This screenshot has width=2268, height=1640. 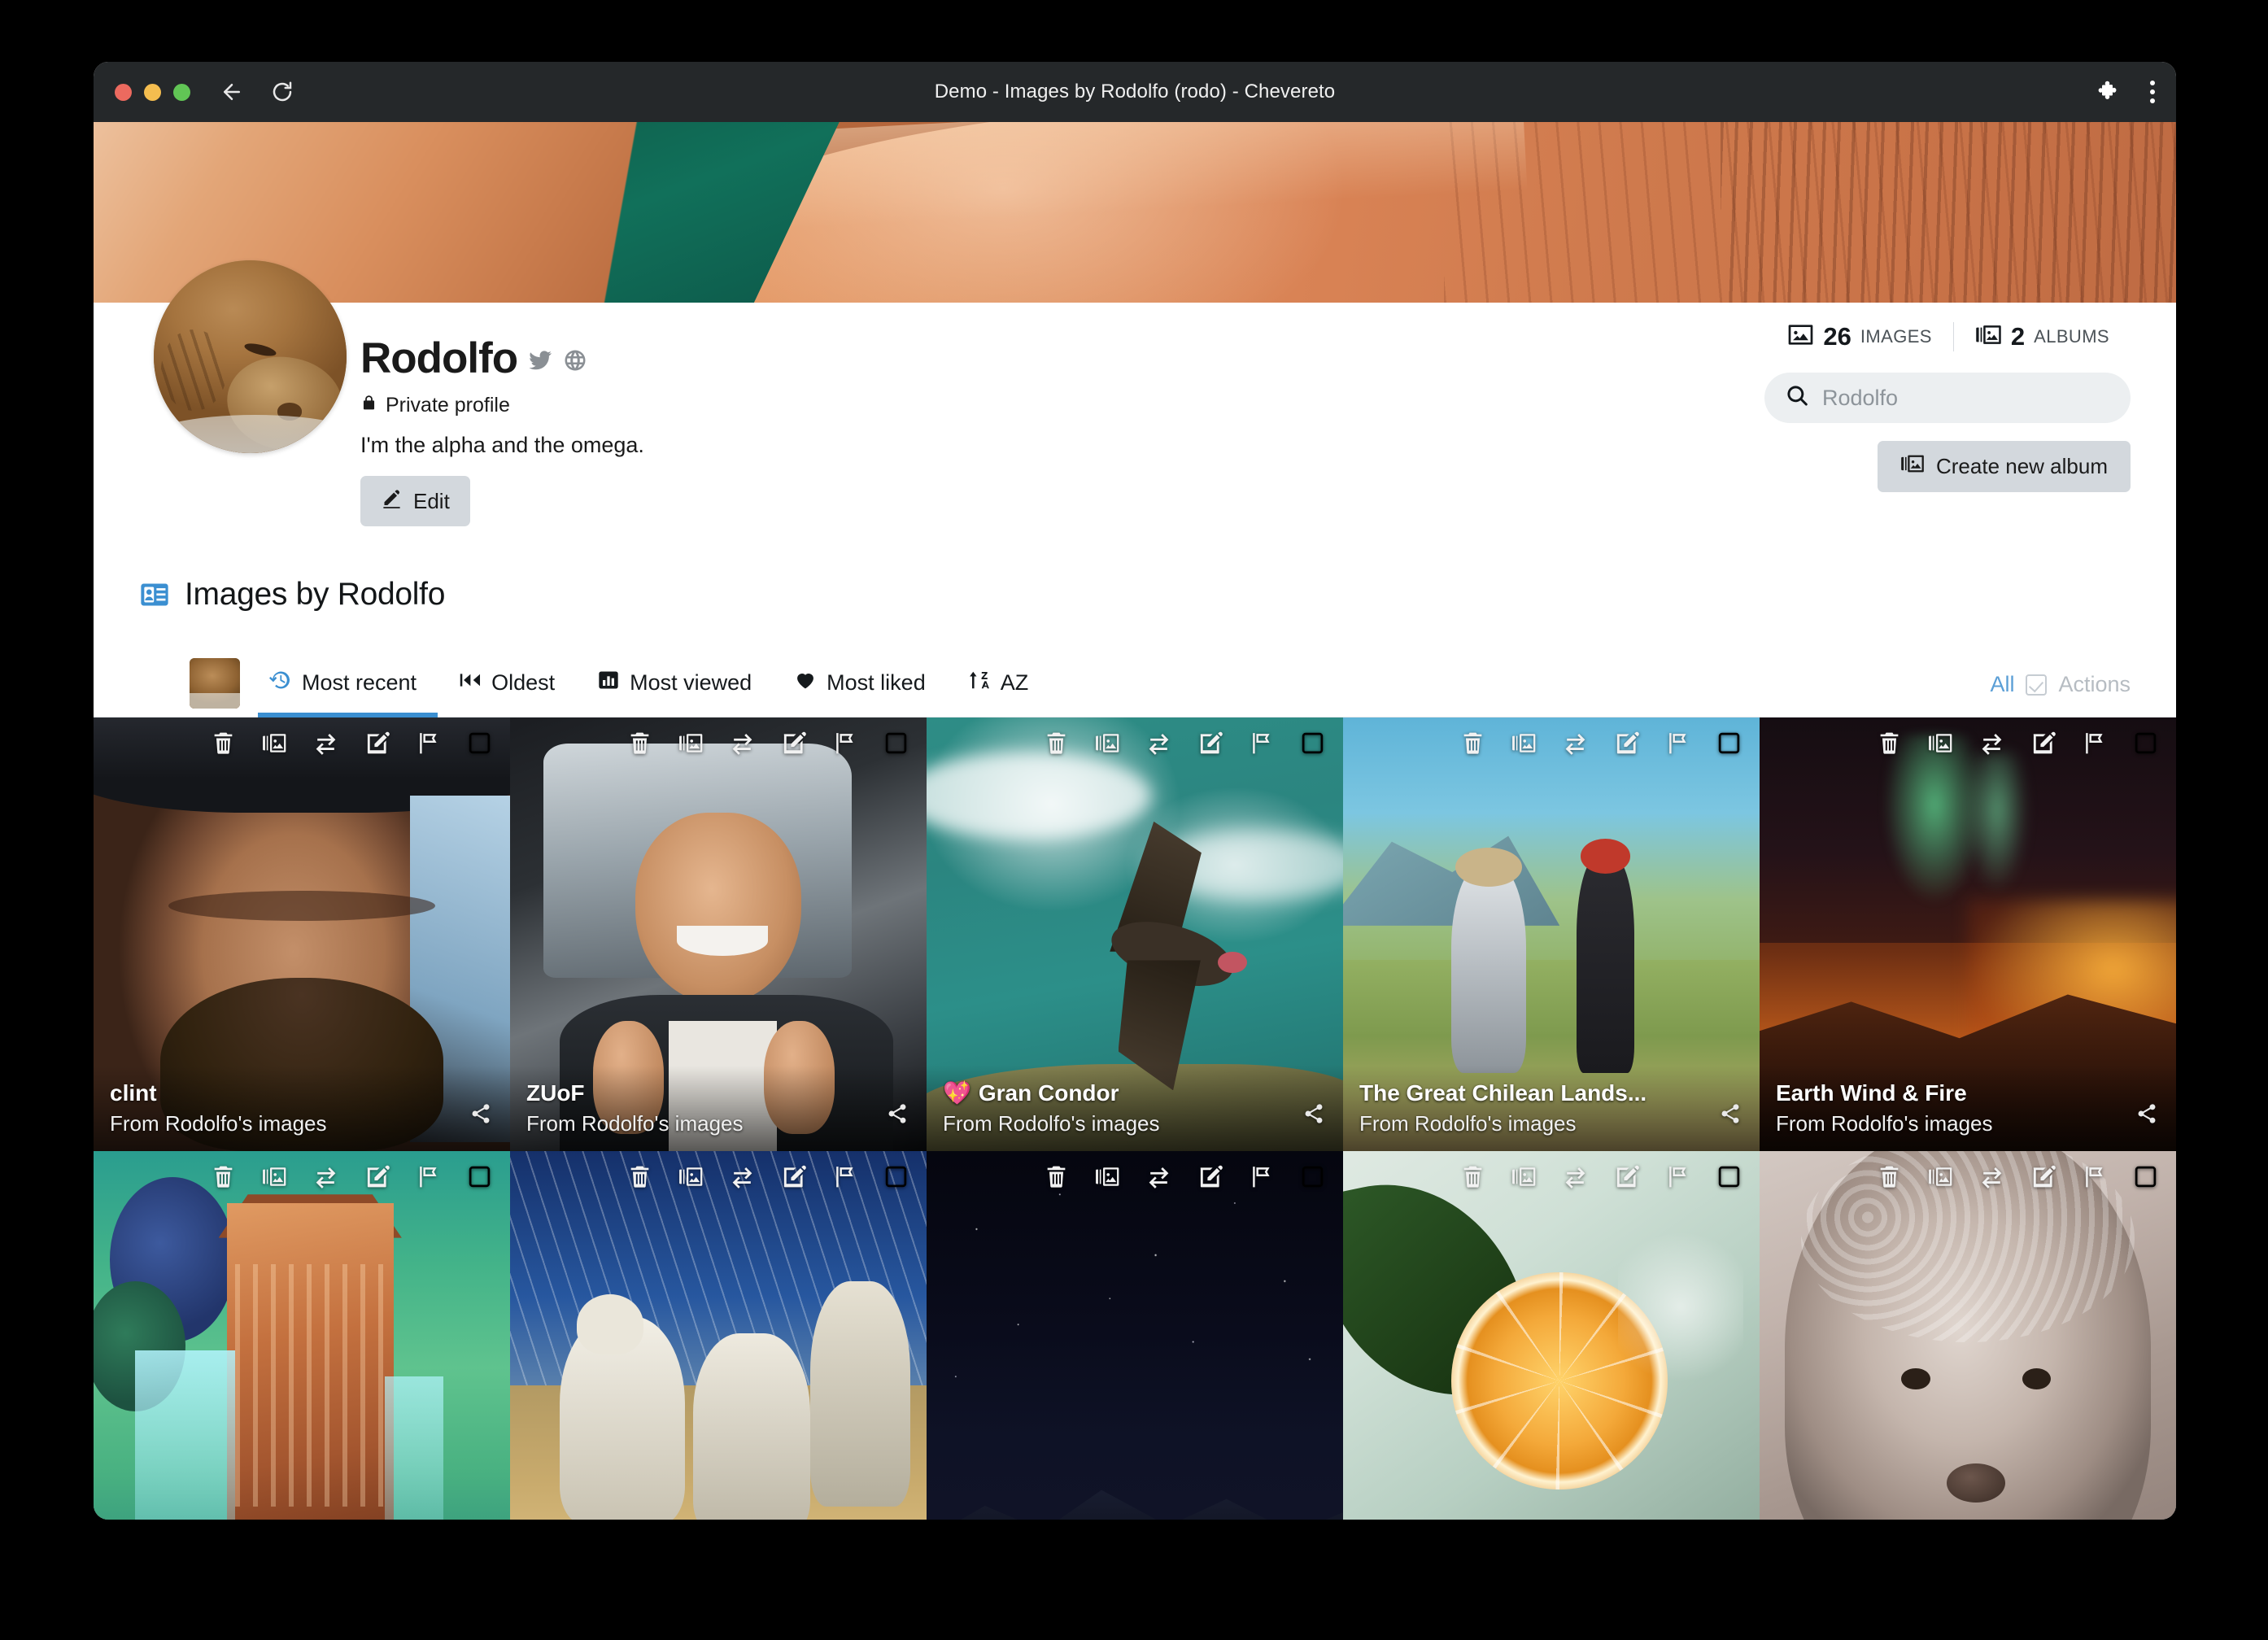 What do you see at coordinates (153, 92) in the screenshot?
I see `minimize-window-button` at bounding box center [153, 92].